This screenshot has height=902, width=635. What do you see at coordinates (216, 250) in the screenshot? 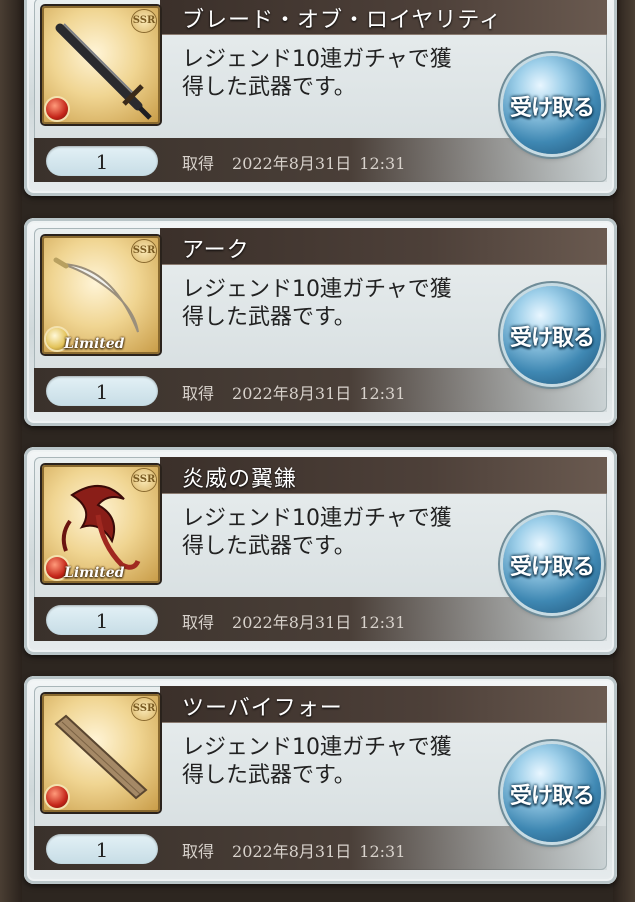
I see `item-name: アーク` at bounding box center [216, 250].